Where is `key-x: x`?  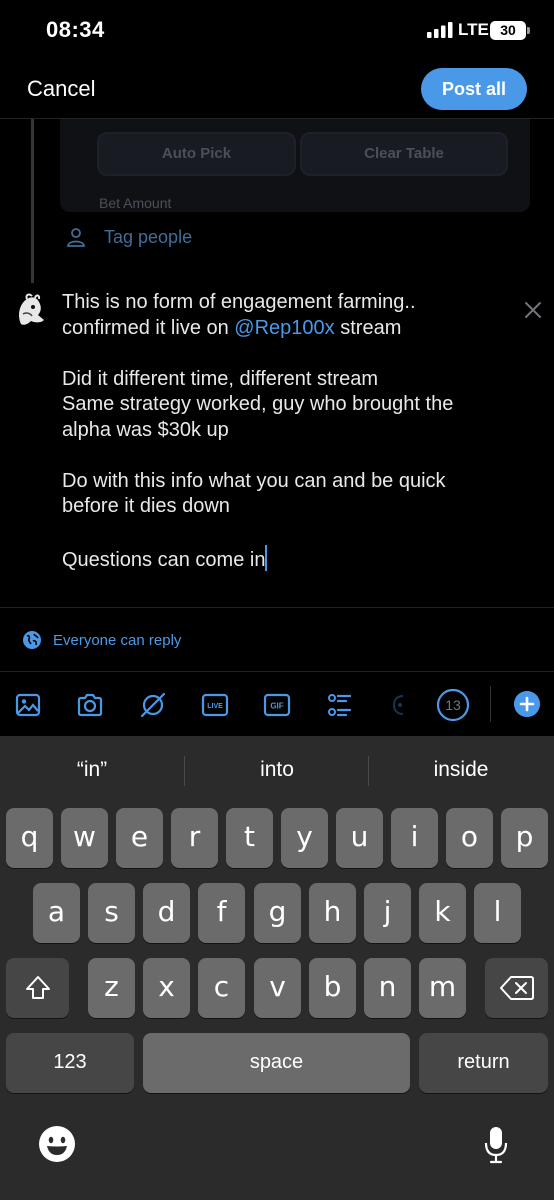
key-x: x is located at coordinates (166, 988).